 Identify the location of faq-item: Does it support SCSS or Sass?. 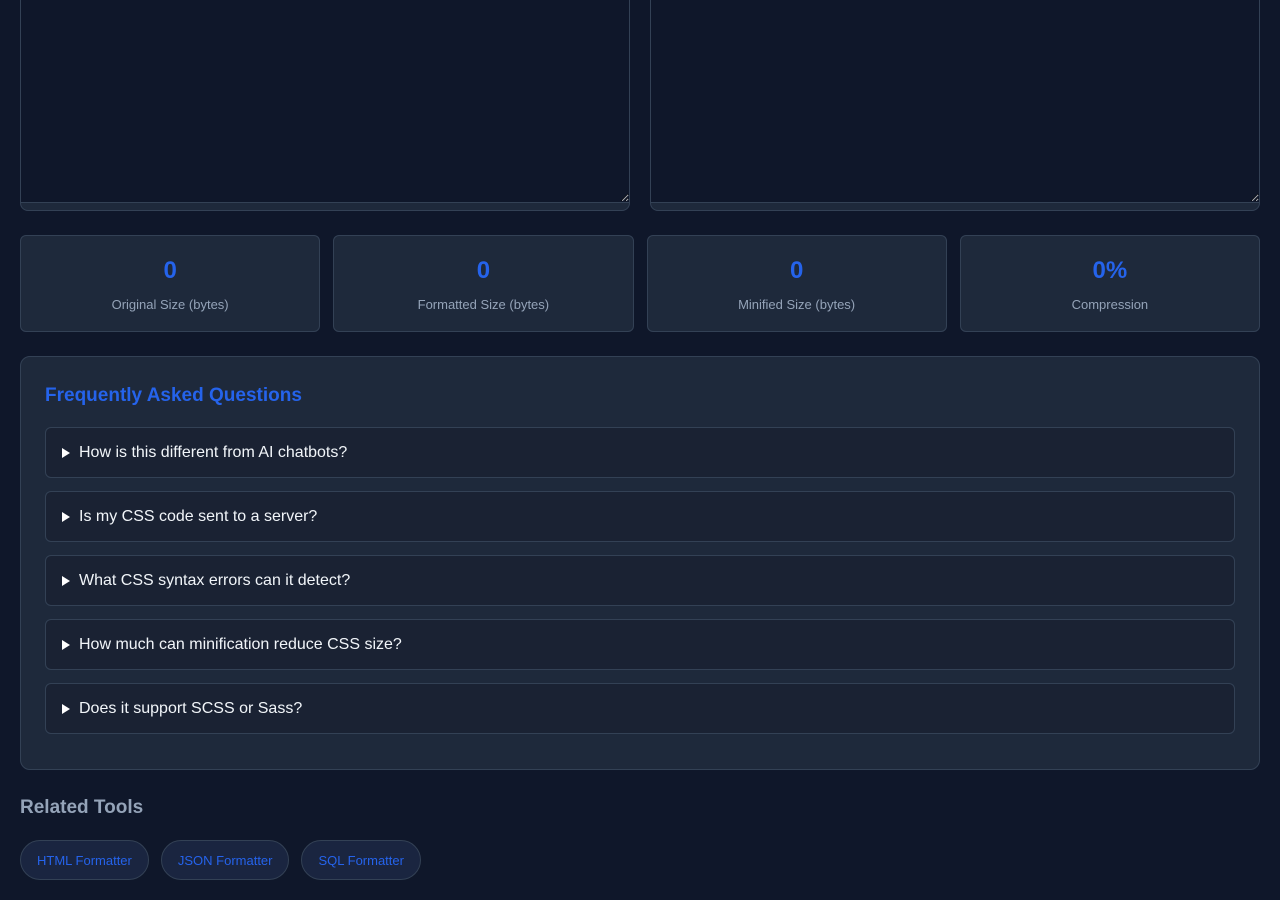
(640, 708).